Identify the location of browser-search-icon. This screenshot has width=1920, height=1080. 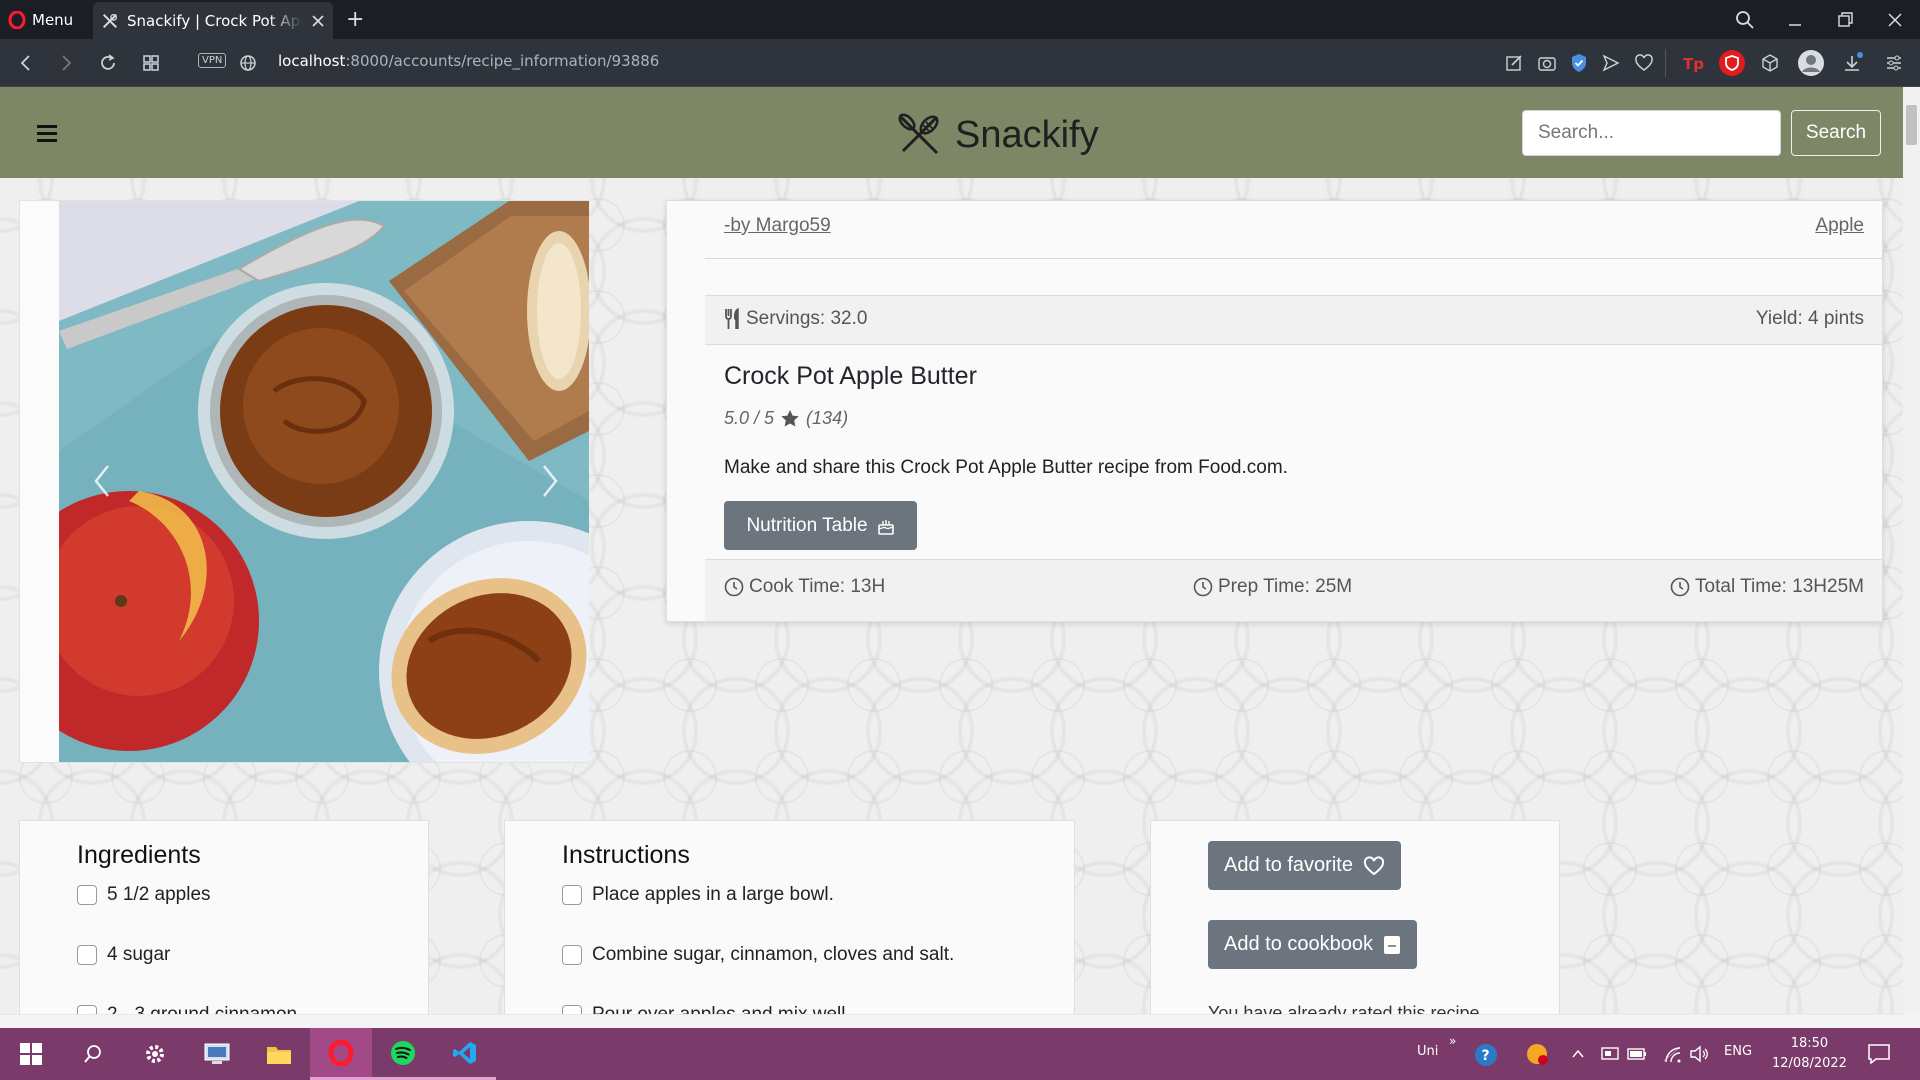
(1745, 20).